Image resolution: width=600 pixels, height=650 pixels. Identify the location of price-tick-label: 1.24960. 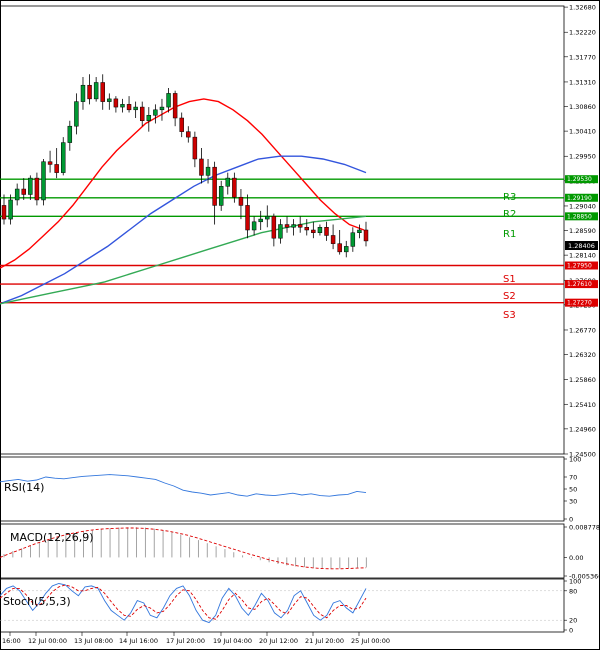
(582, 429).